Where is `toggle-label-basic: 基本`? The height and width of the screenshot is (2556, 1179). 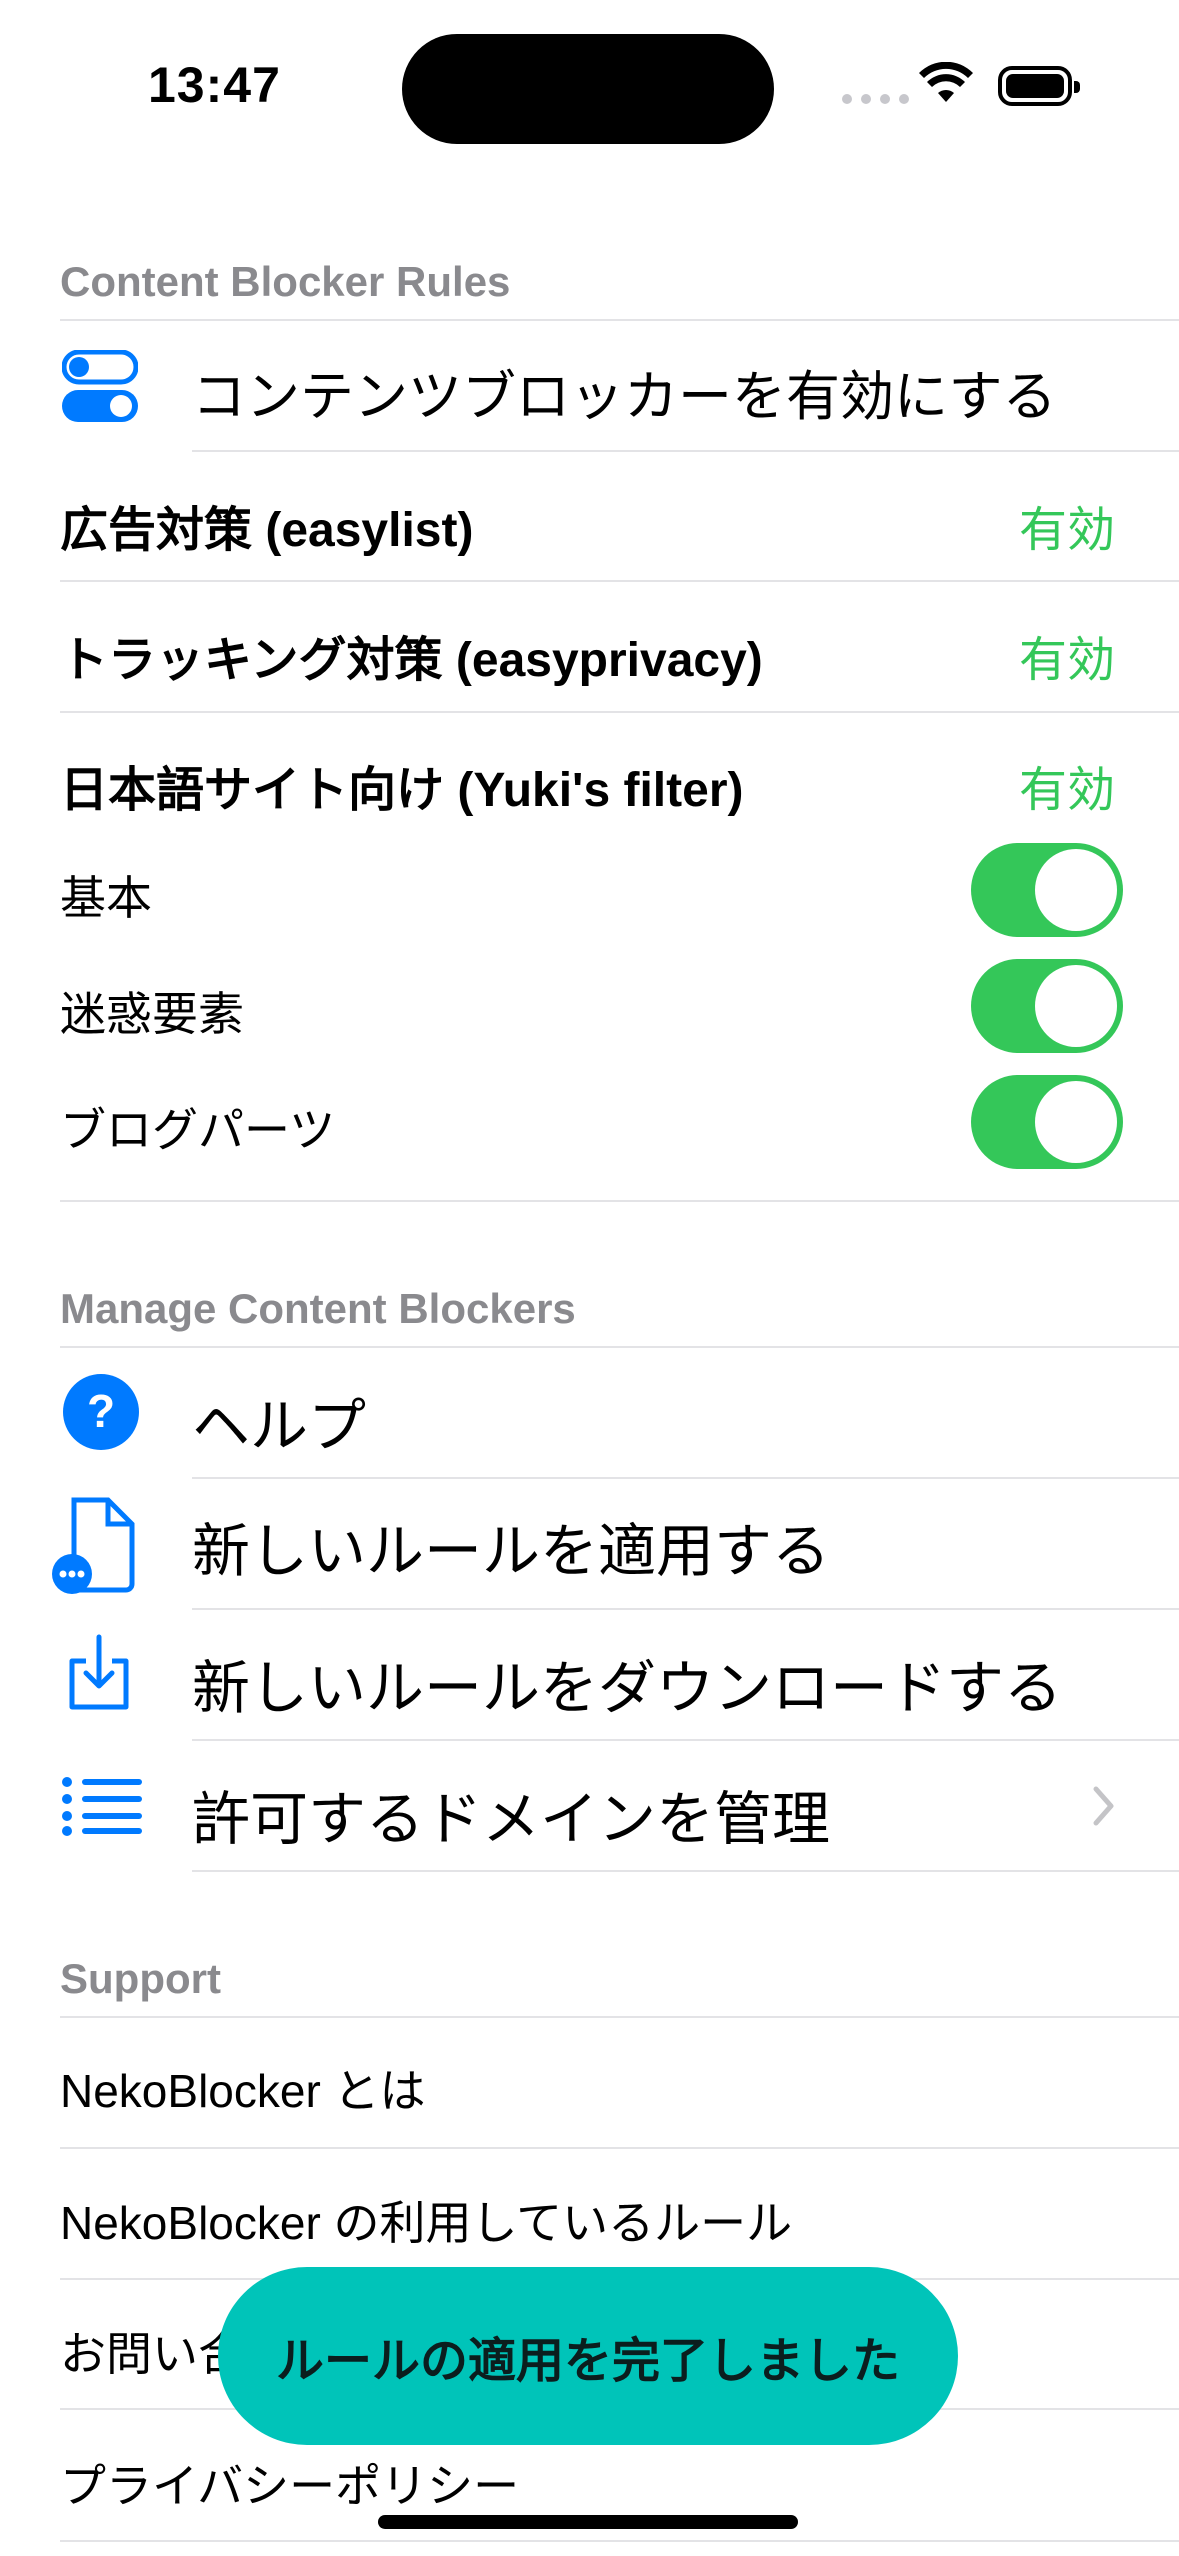
toggle-label-basic: 基本 is located at coordinates (106, 898).